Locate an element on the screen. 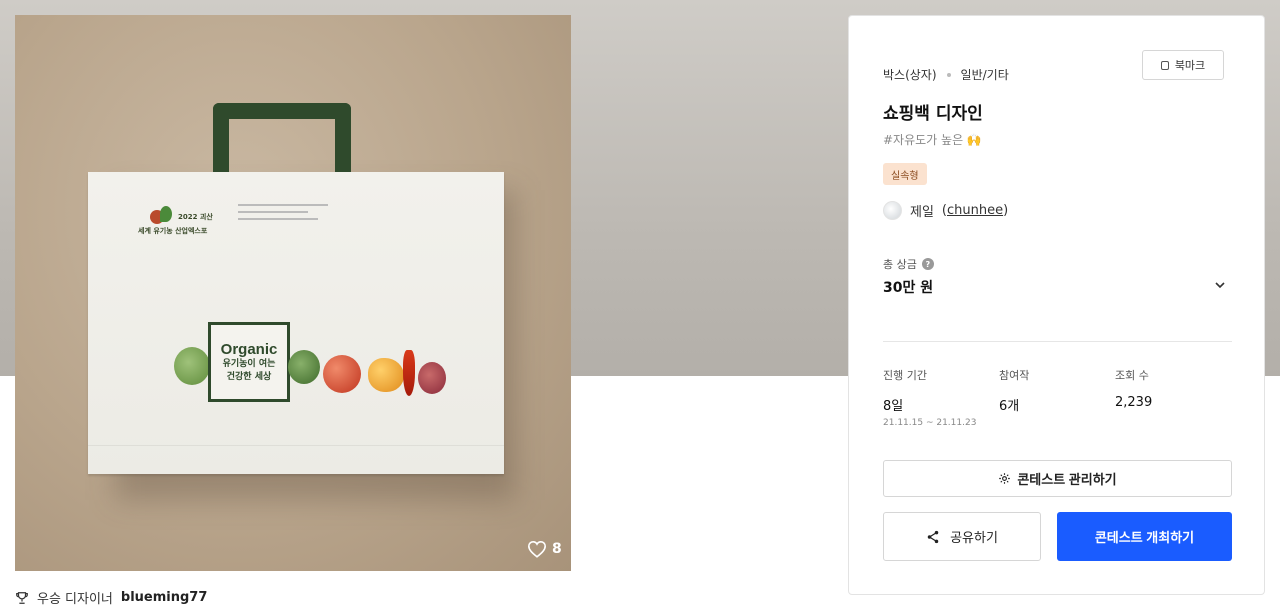 The height and width of the screenshot is (608, 1280). prize-value: 30만 원 is located at coordinates (908, 288).